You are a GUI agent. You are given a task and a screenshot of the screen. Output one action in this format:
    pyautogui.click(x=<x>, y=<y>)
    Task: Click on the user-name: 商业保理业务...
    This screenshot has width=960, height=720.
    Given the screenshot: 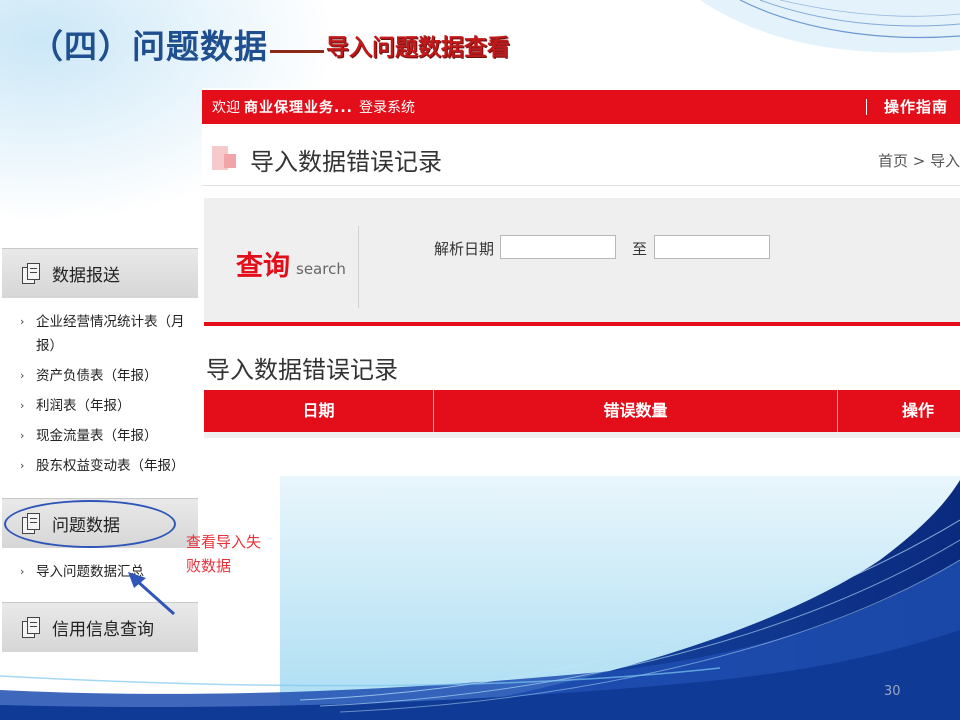 What is the action you would take?
    pyautogui.click(x=298, y=108)
    